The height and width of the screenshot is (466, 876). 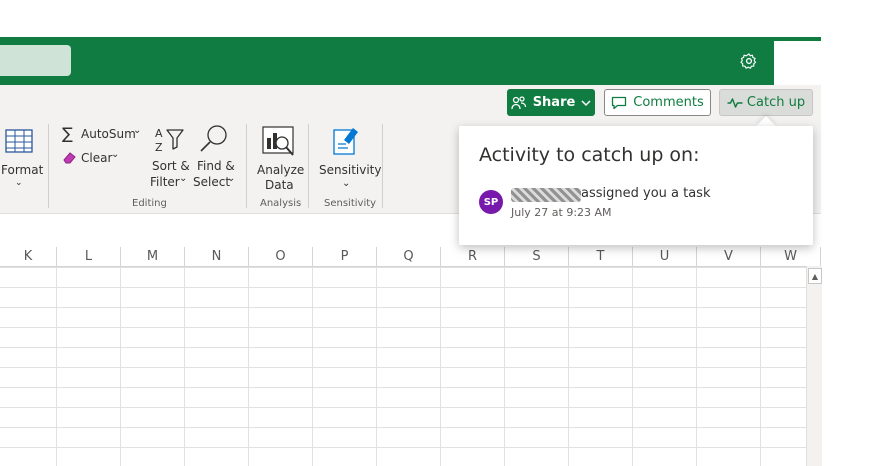 What do you see at coordinates (89, 256) in the screenshot?
I see `column-header: L` at bounding box center [89, 256].